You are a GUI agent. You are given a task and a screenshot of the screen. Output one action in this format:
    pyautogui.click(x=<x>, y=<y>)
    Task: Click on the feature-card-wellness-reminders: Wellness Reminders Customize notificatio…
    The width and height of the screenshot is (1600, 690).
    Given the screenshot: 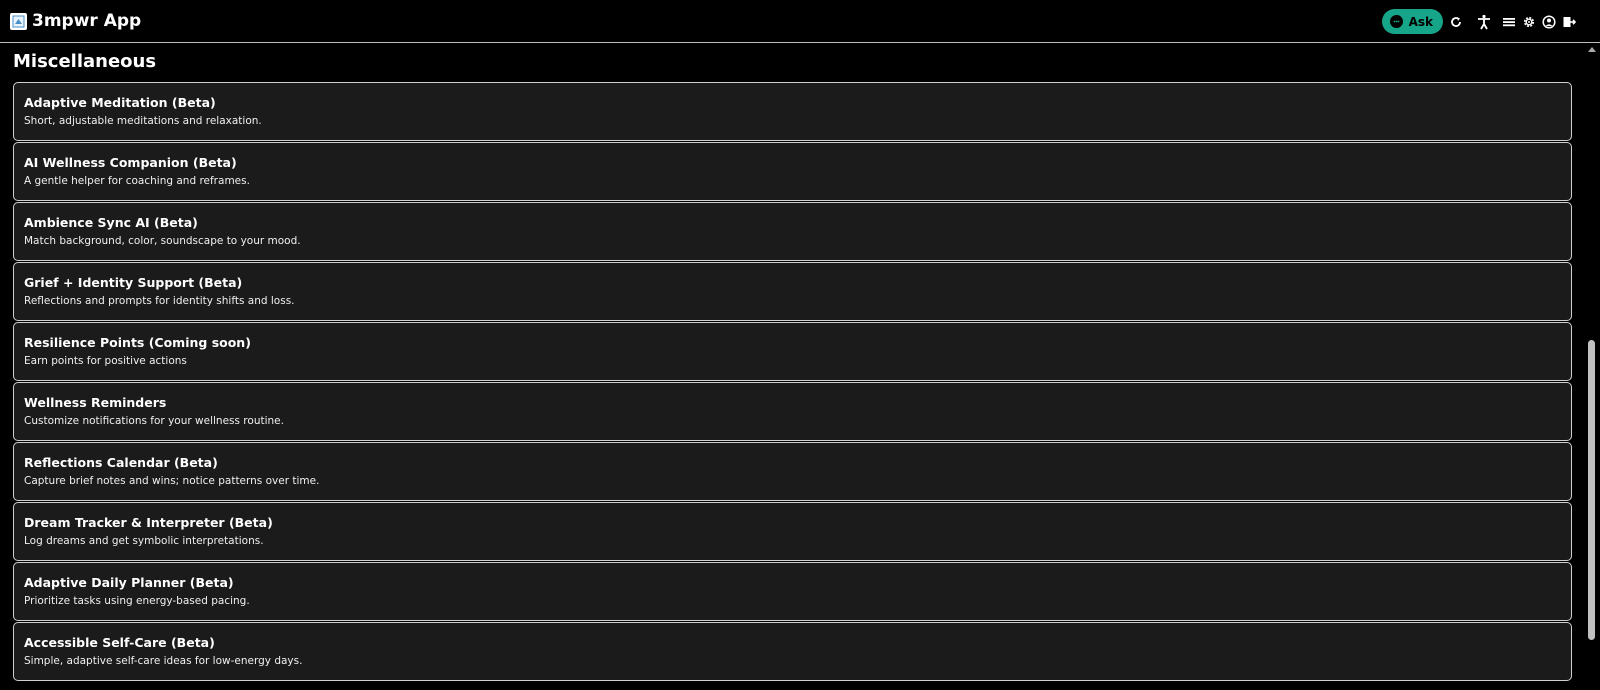 What is the action you would take?
    pyautogui.click(x=792, y=411)
    